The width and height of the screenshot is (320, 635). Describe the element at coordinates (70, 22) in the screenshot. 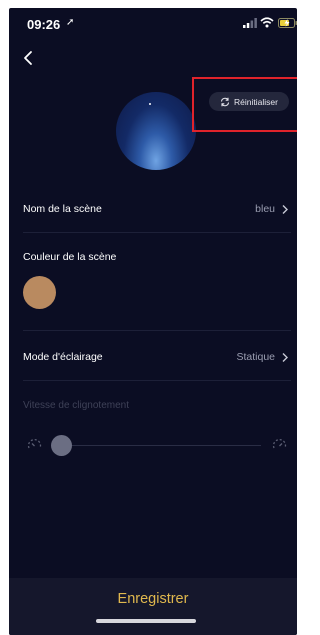

I see `location-arrow-icon: ➚` at that location.